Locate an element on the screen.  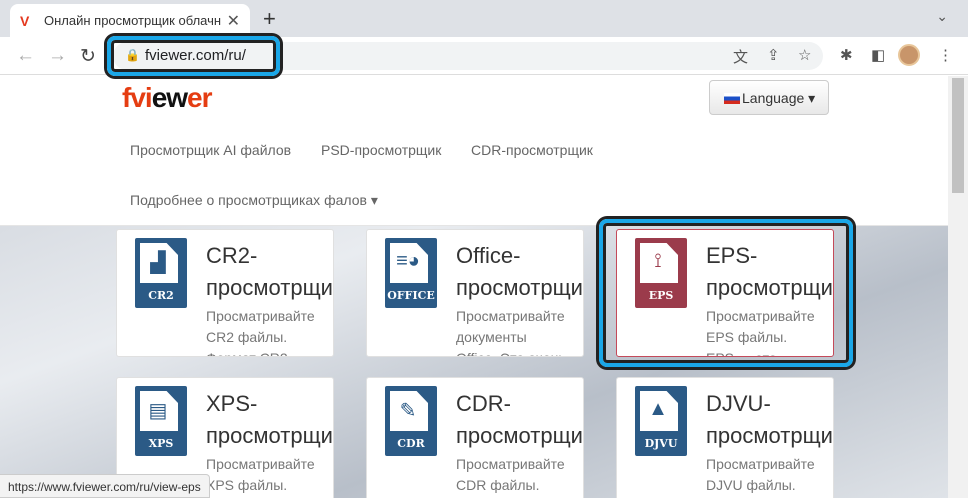
share-icon: ⇪ is located at coordinates (773, 55).